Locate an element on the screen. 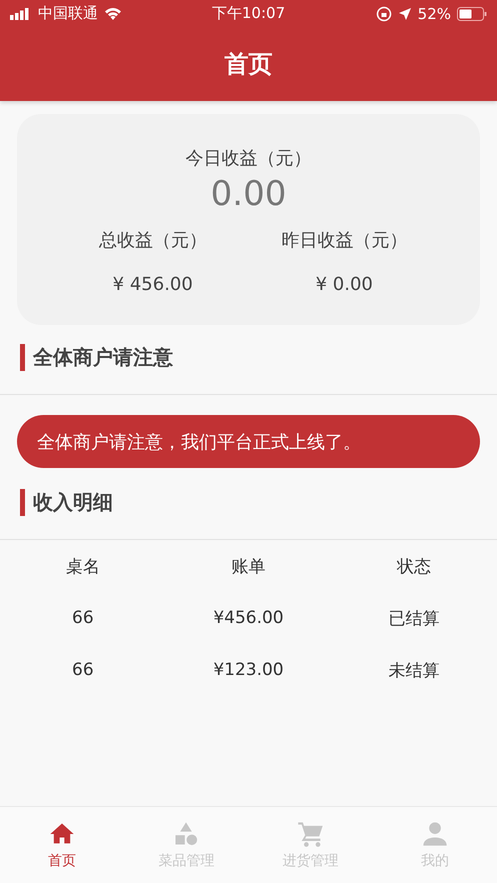 The image size is (497, 883). cart-icon is located at coordinates (310, 834).